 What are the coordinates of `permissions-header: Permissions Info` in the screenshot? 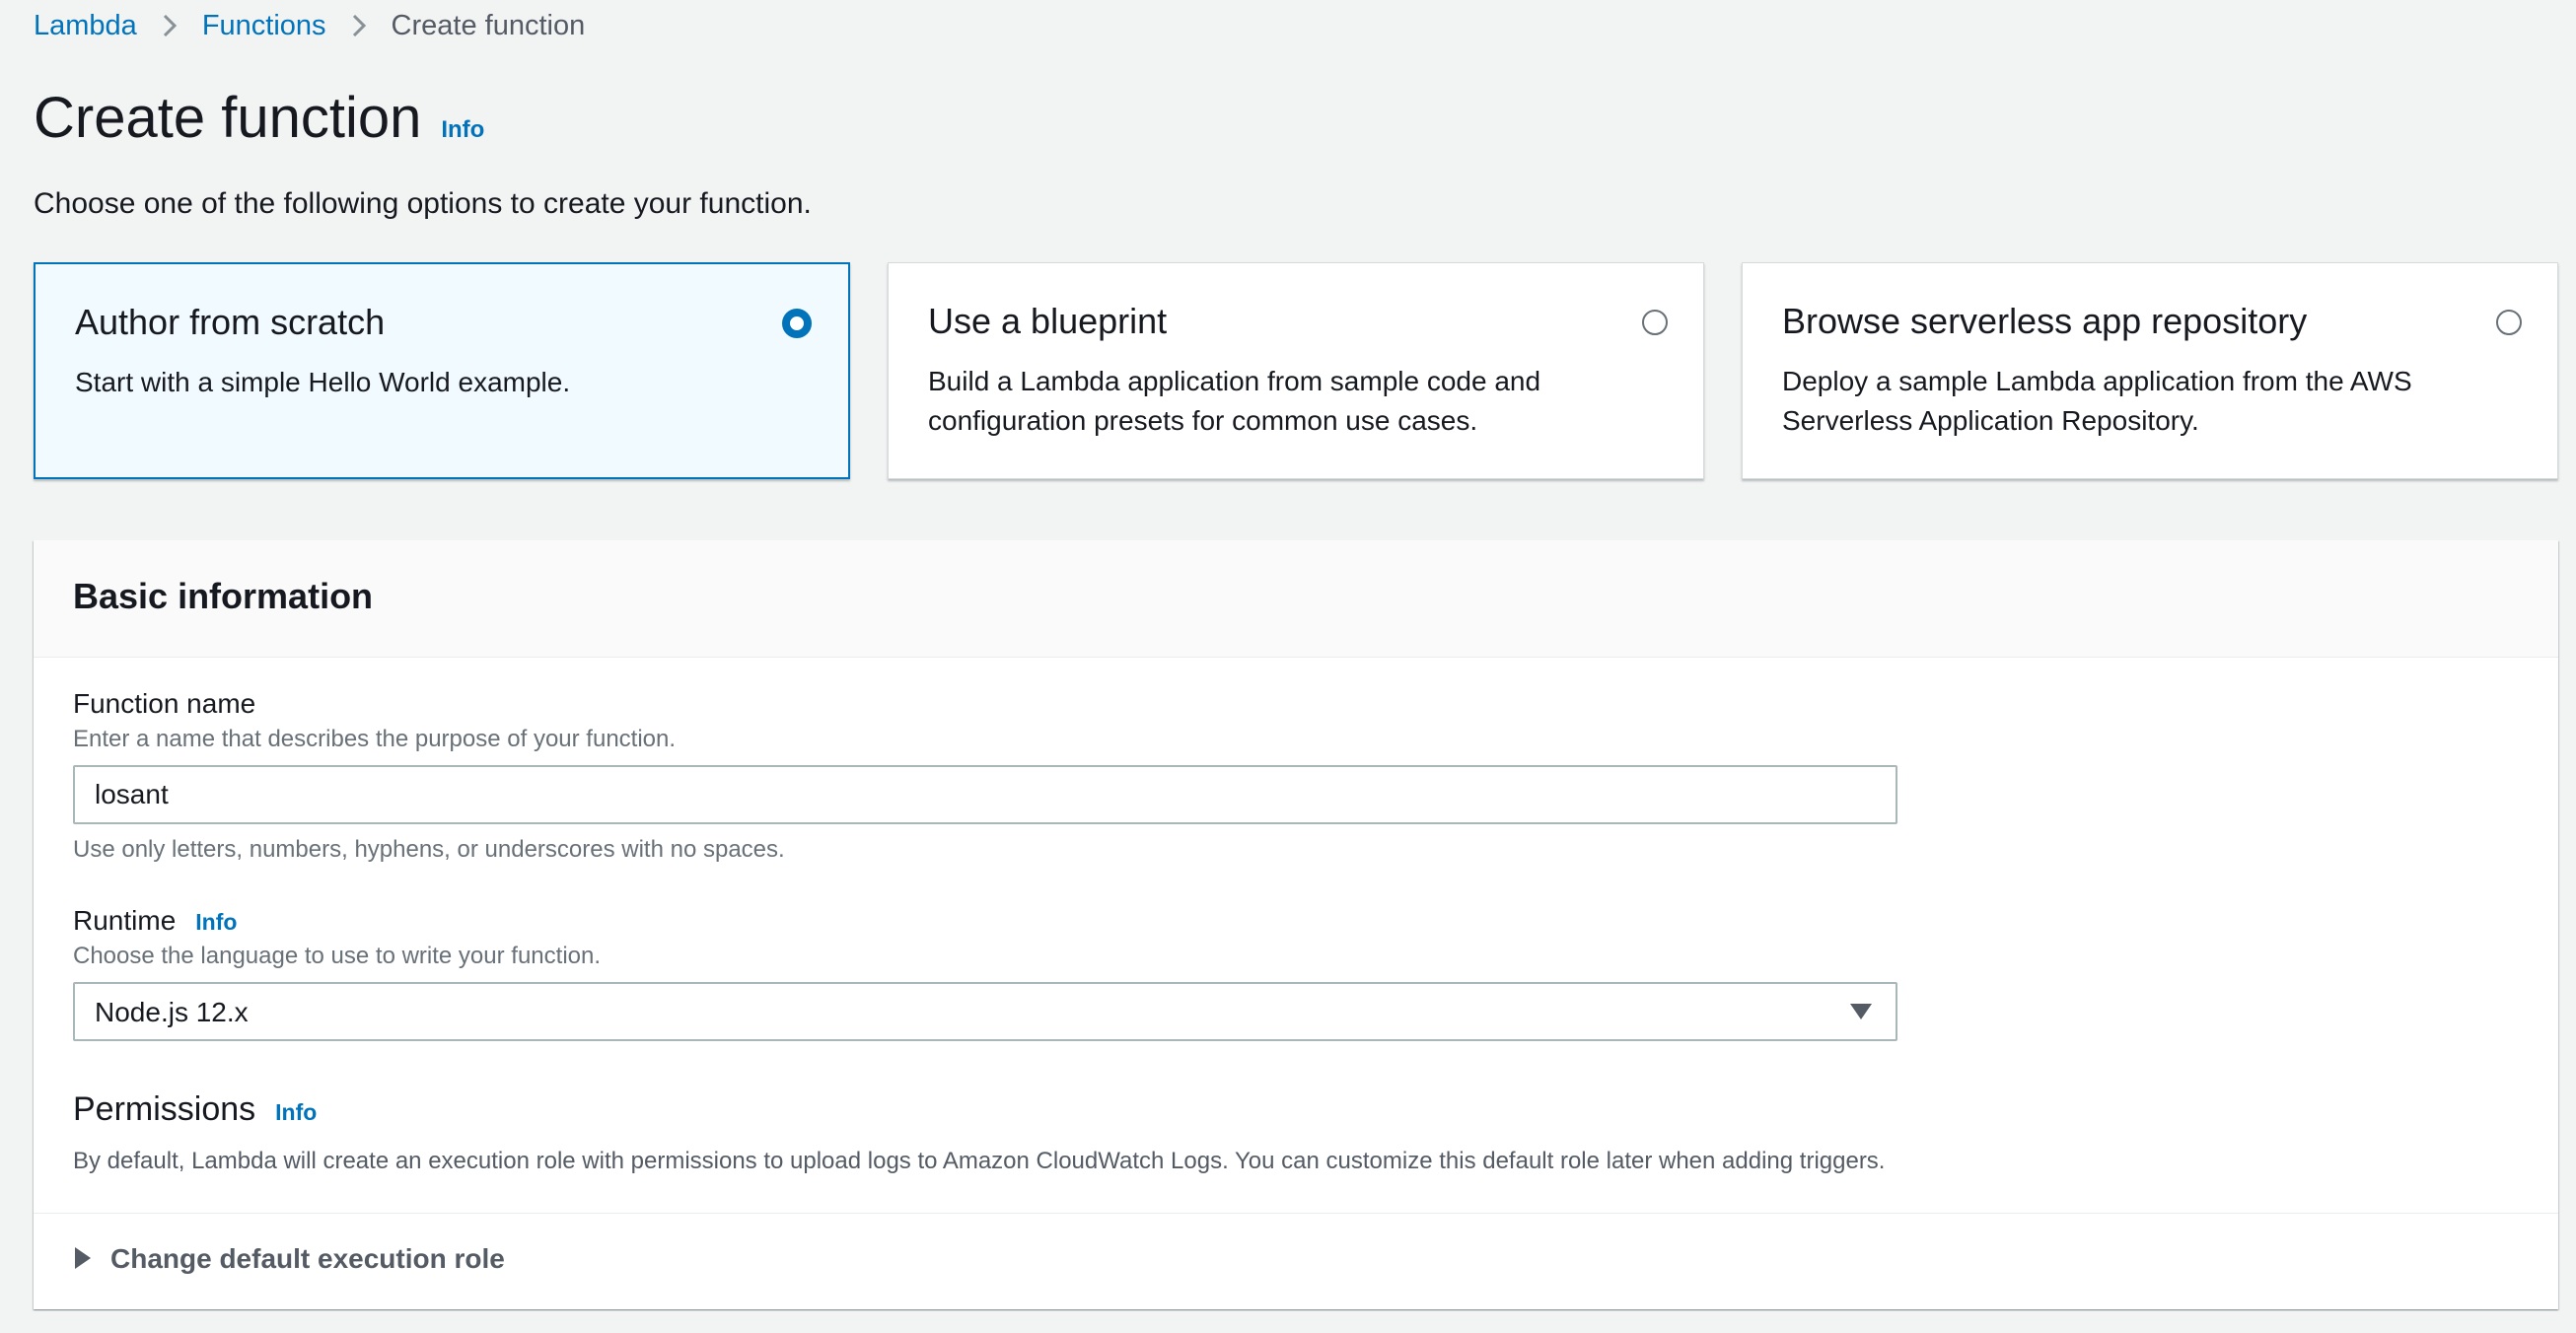 It's located at (195, 1109).